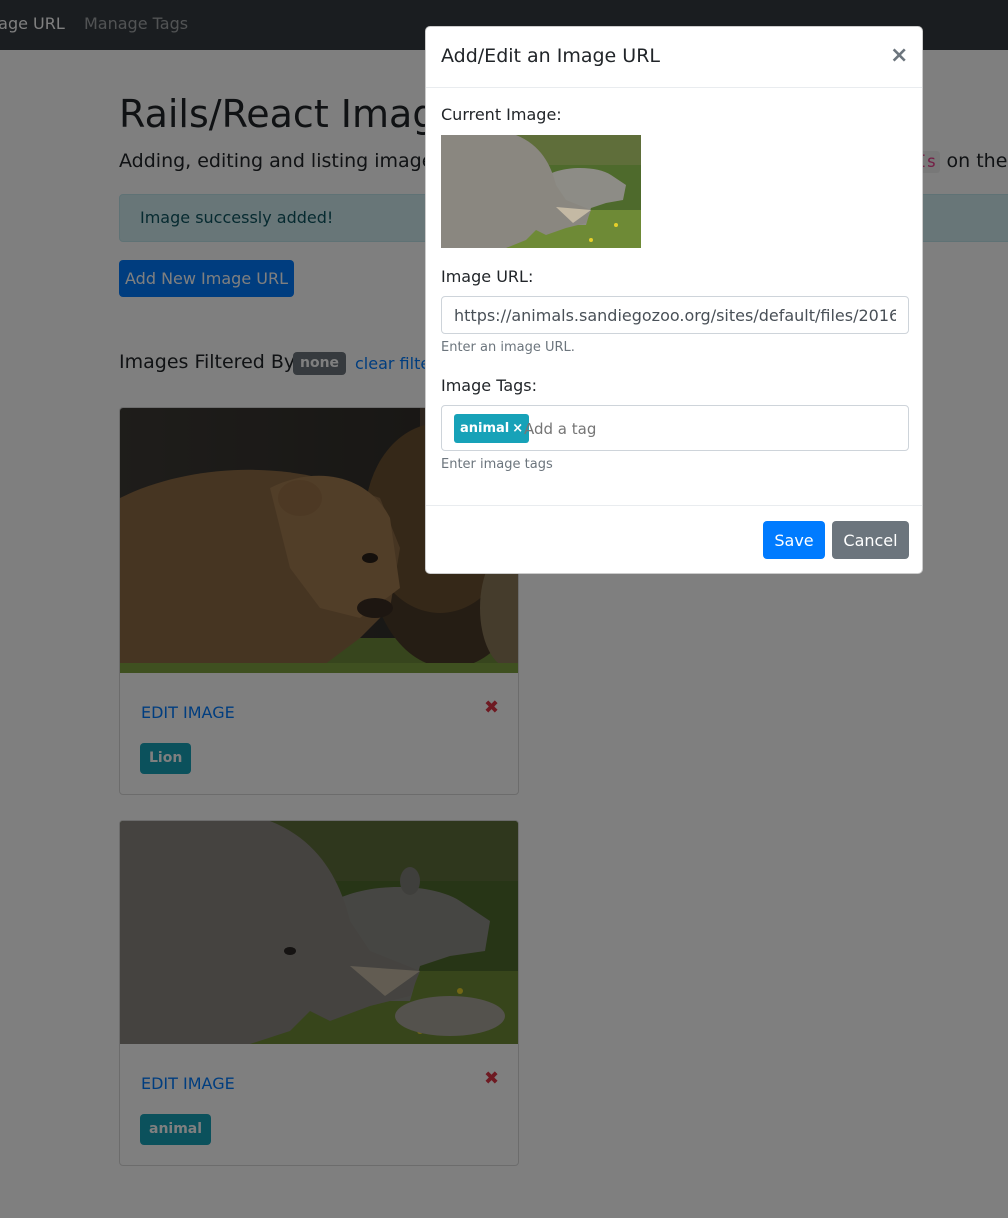 The height and width of the screenshot is (1218, 1008). What do you see at coordinates (899, 55) in the screenshot?
I see `close-icon: ×` at bounding box center [899, 55].